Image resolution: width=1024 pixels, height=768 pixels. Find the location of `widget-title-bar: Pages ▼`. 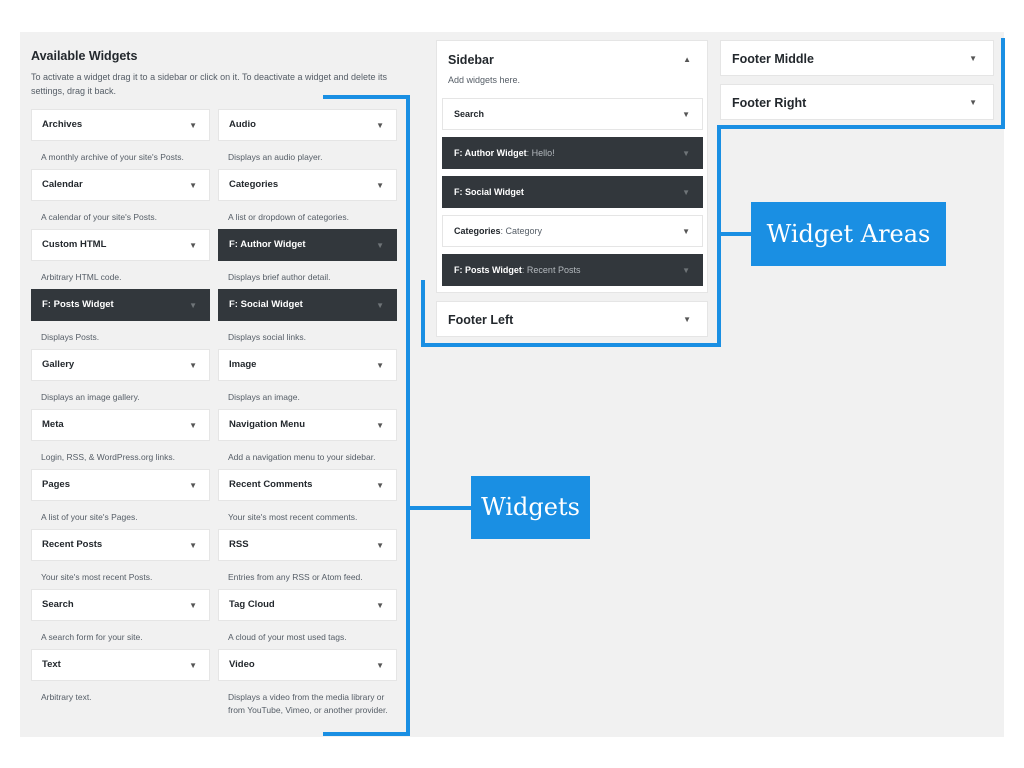

widget-title-bar: Pages ▼ is located at coordinates (120, 485).